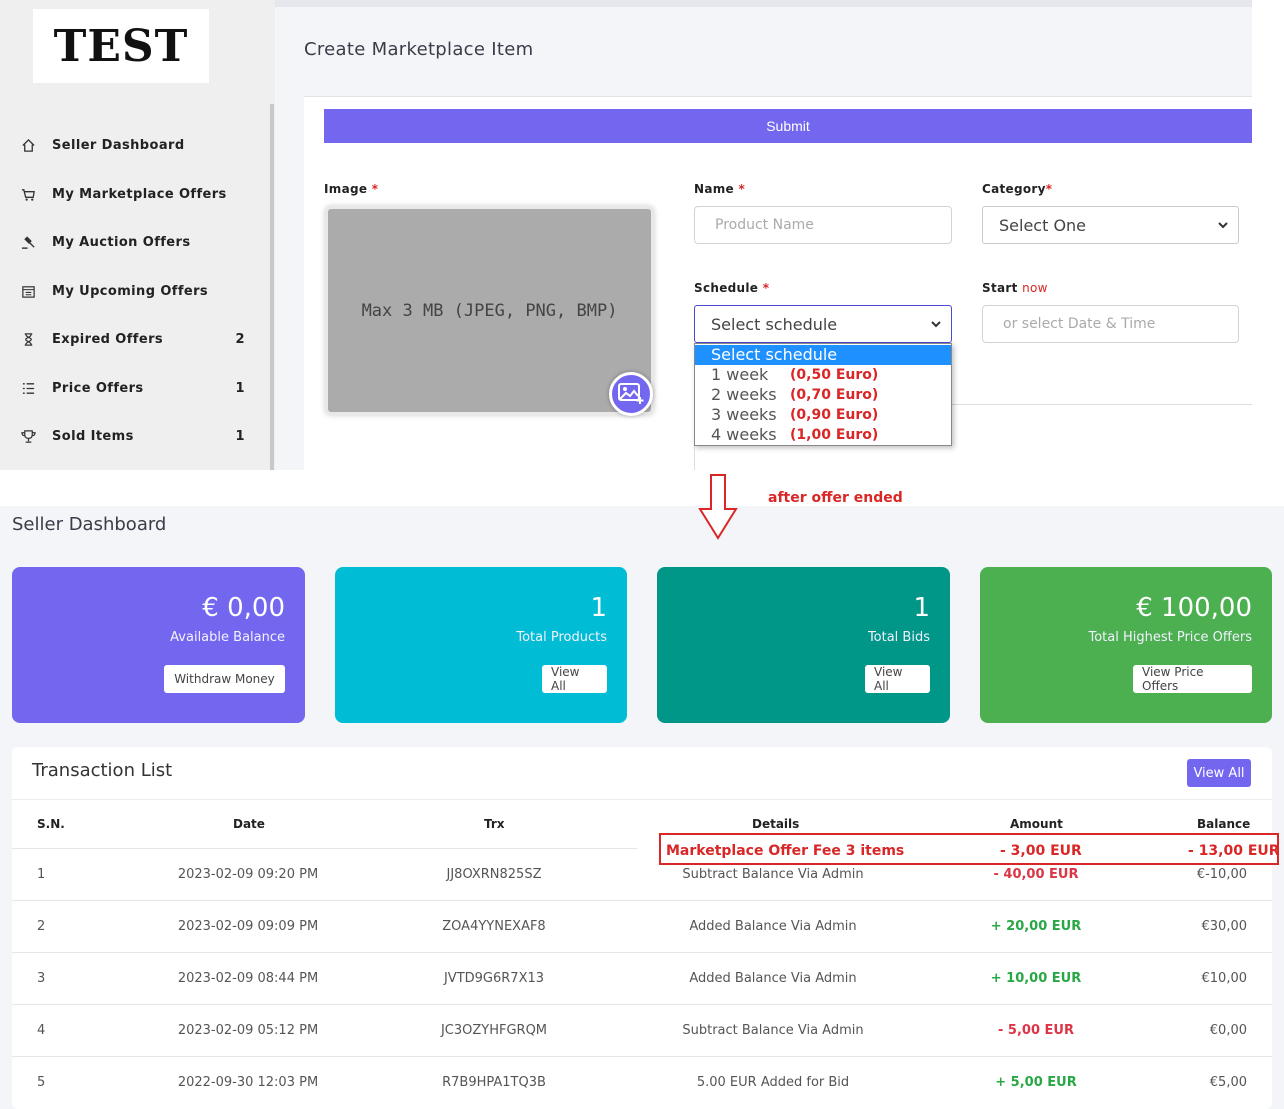  What do you see at coordinates (1228, 1082) in the screenshot?
I see `cell-balance: €5,00` at bounding box center [1228, 1082].